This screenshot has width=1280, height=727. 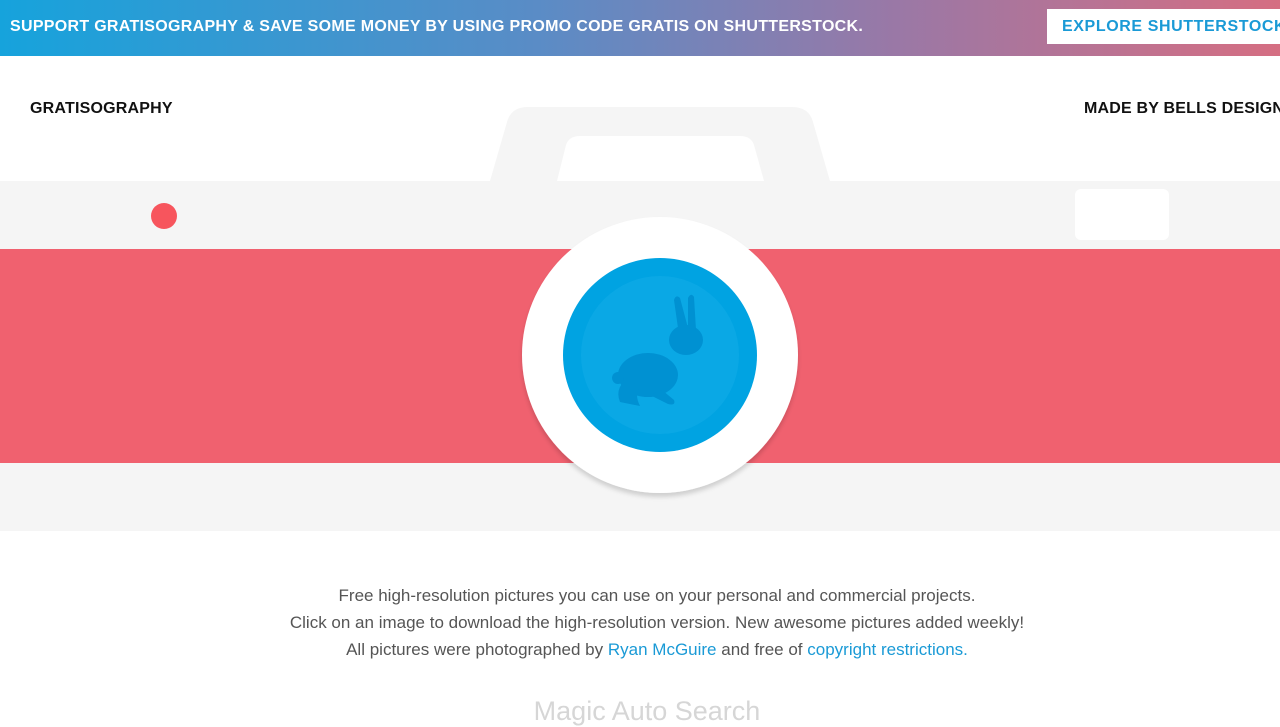 I want to click on flash-dot, so click(x=164, y=216).